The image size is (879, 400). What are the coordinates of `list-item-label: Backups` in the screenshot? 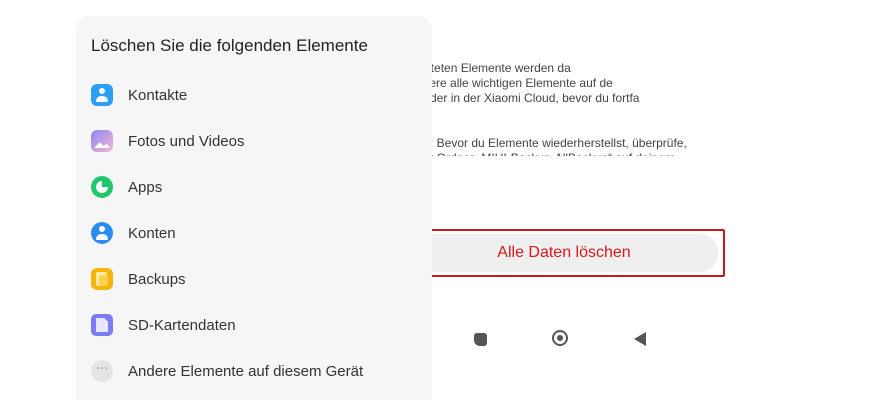 It's located at (157, 279).